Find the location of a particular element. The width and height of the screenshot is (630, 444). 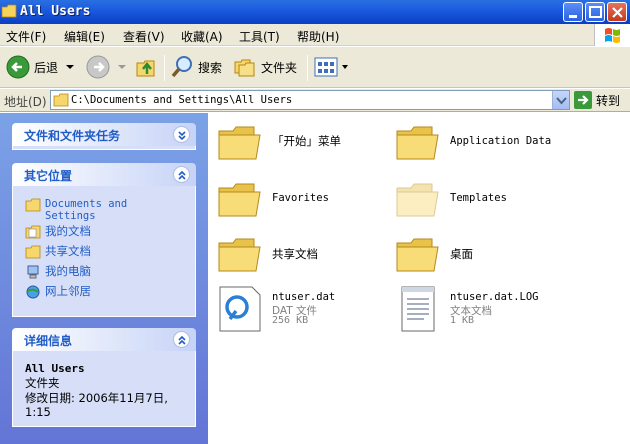

place-my-documents: 我的文档 is located at coordinates (58, 232).